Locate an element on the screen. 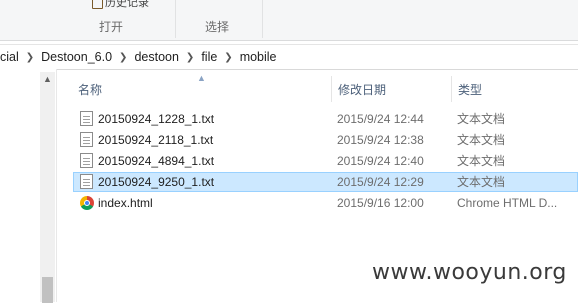 This screenshot has width=578, height=303. file-row: 20150924_2118_1.txt 2015/9/24 12:38 文本文档 is located at coordinates (325, 140).